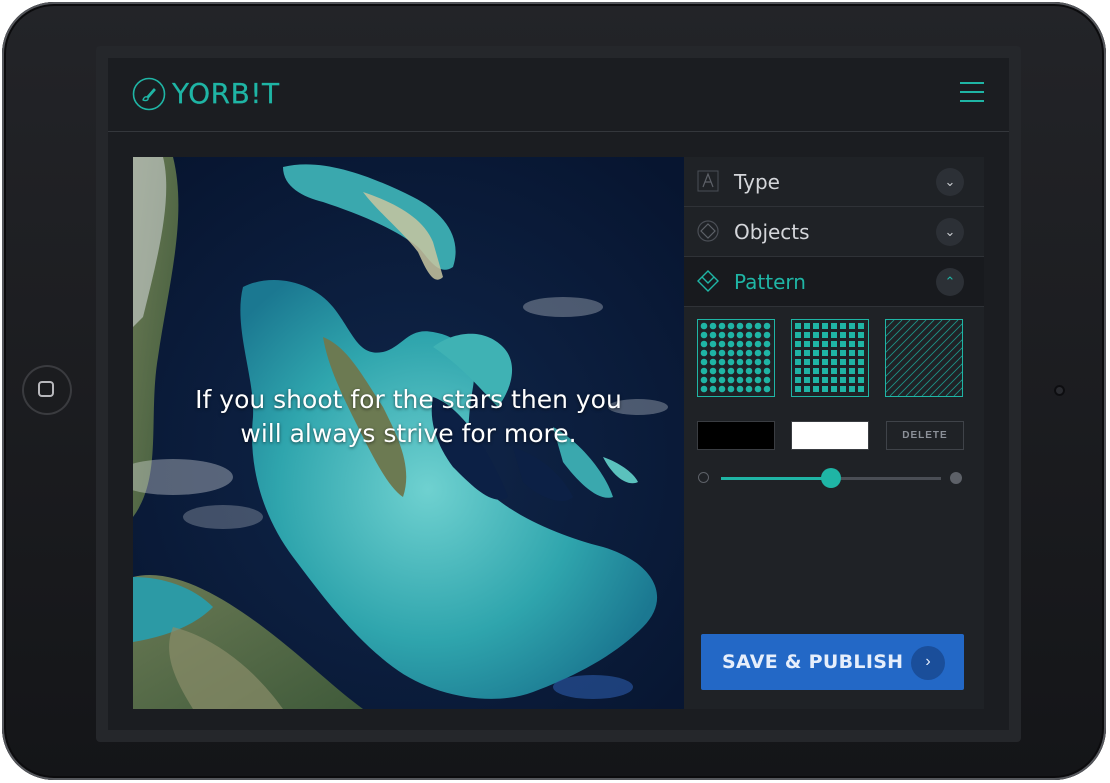 This screenshot has width=1110, height=783. I want to click on home-button, so click(47, 390).